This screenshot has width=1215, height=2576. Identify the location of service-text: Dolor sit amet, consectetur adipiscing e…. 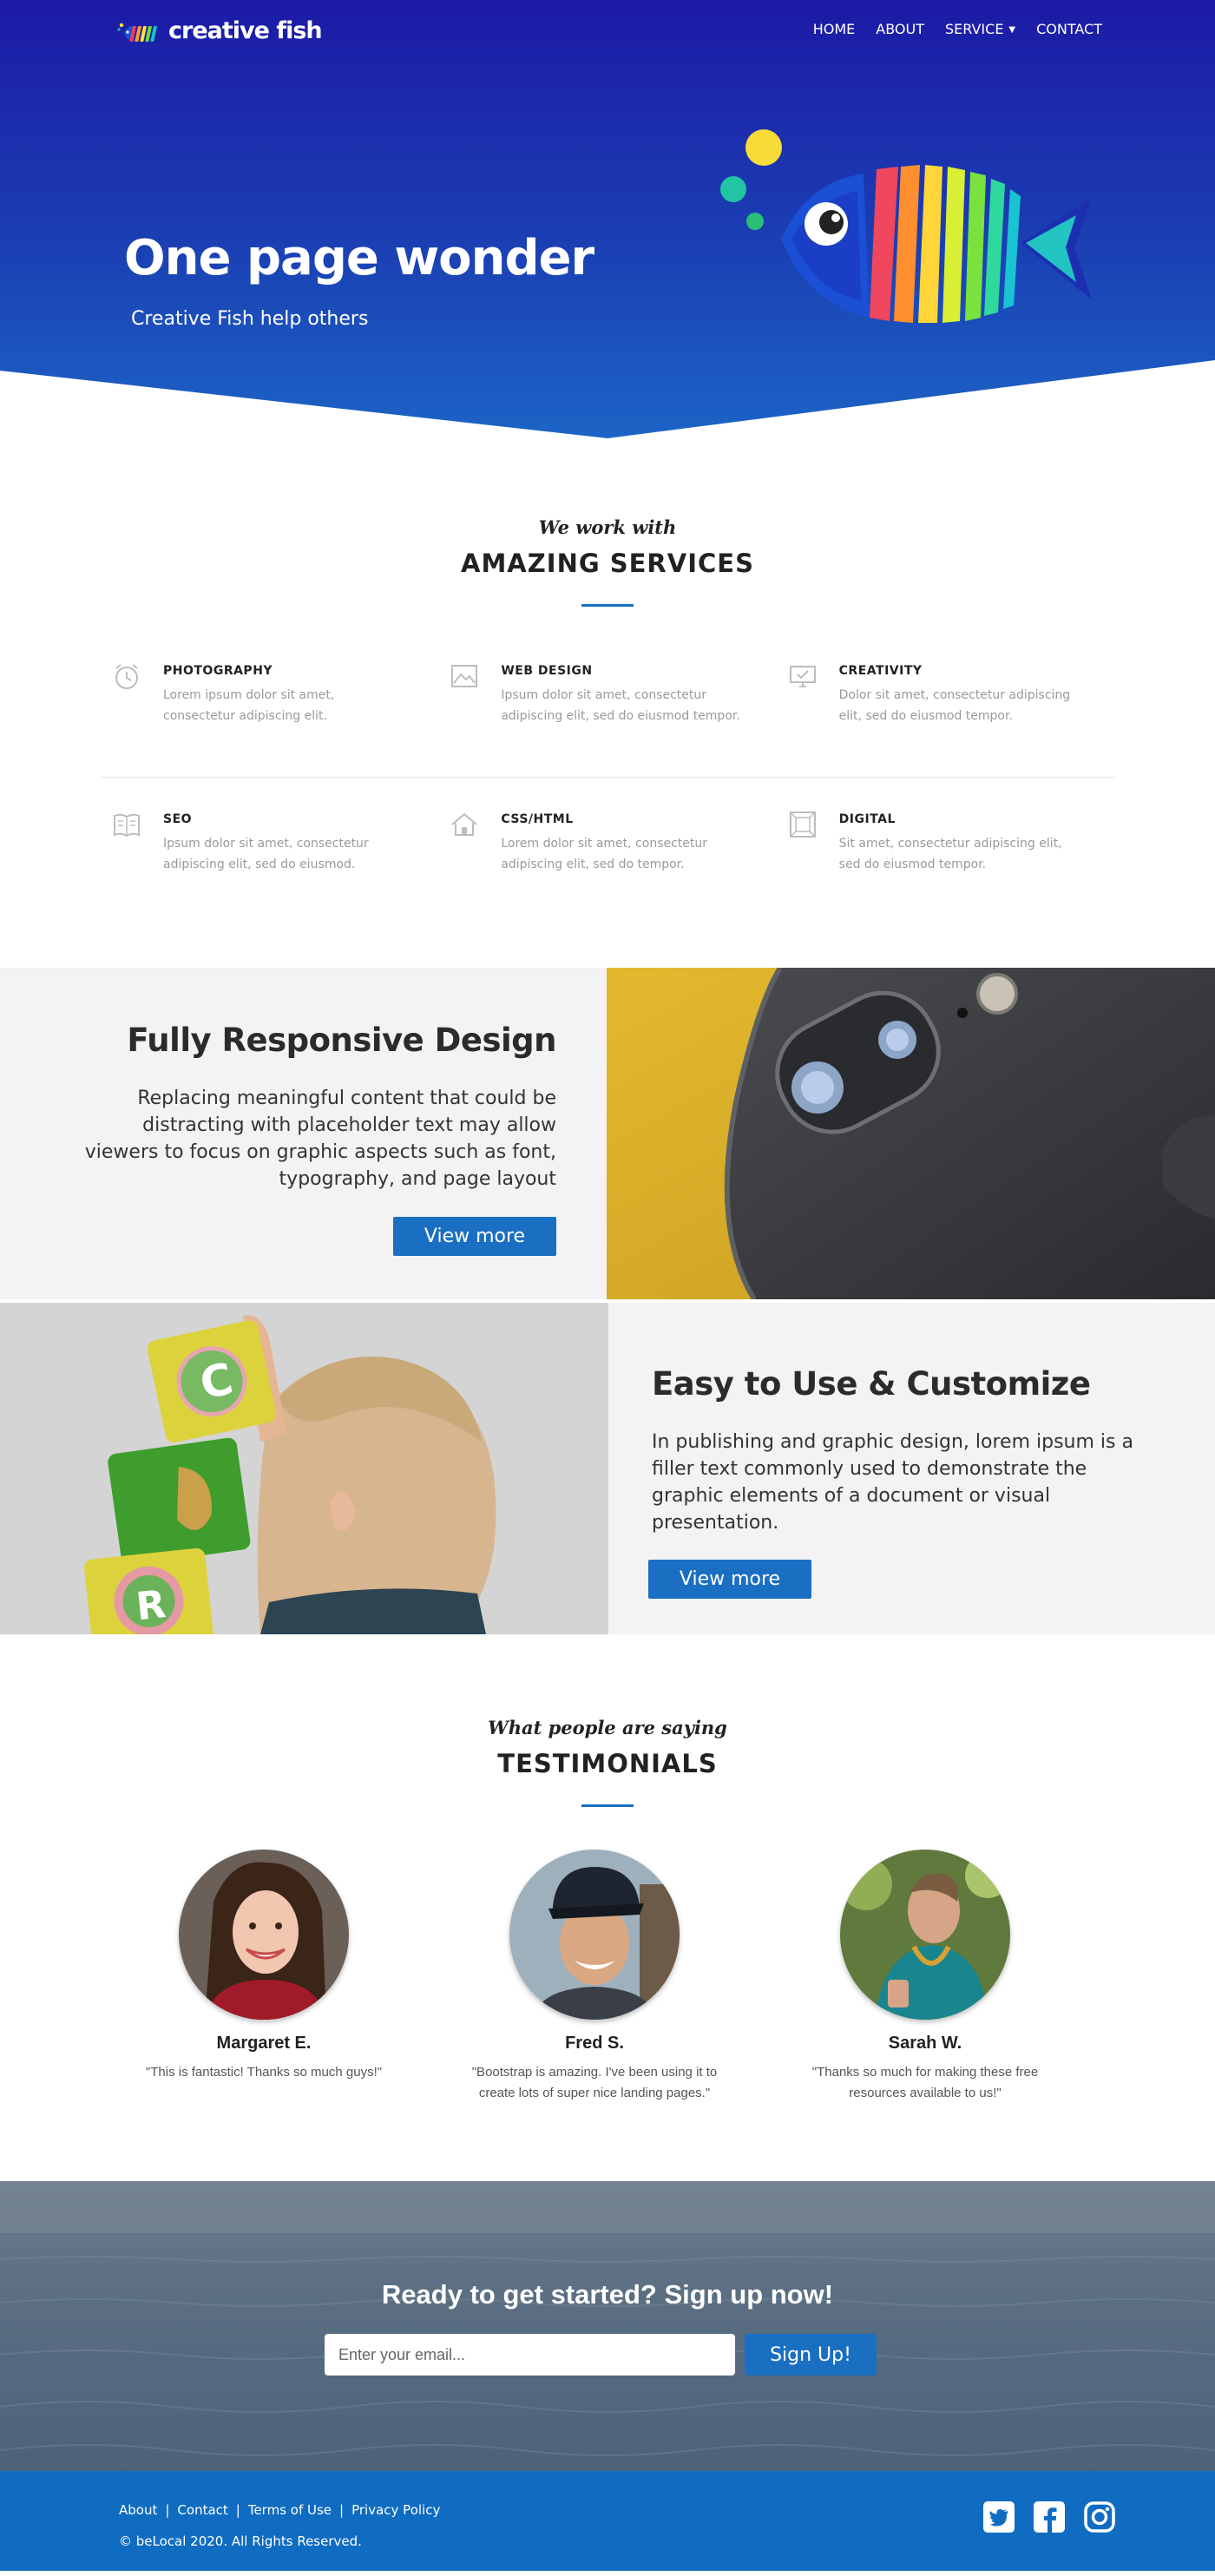
(955, 705).